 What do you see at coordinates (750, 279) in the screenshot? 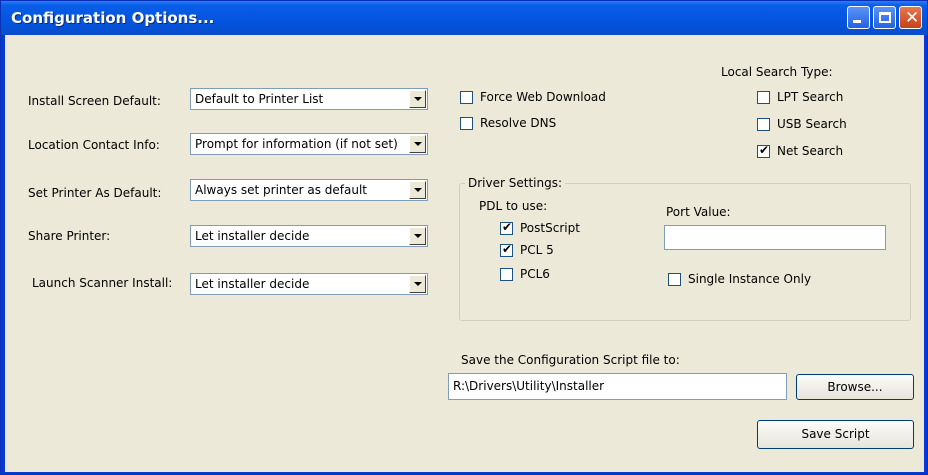
I see `single-instance-label: Single Instance Only` at bounding box center [750, 279].